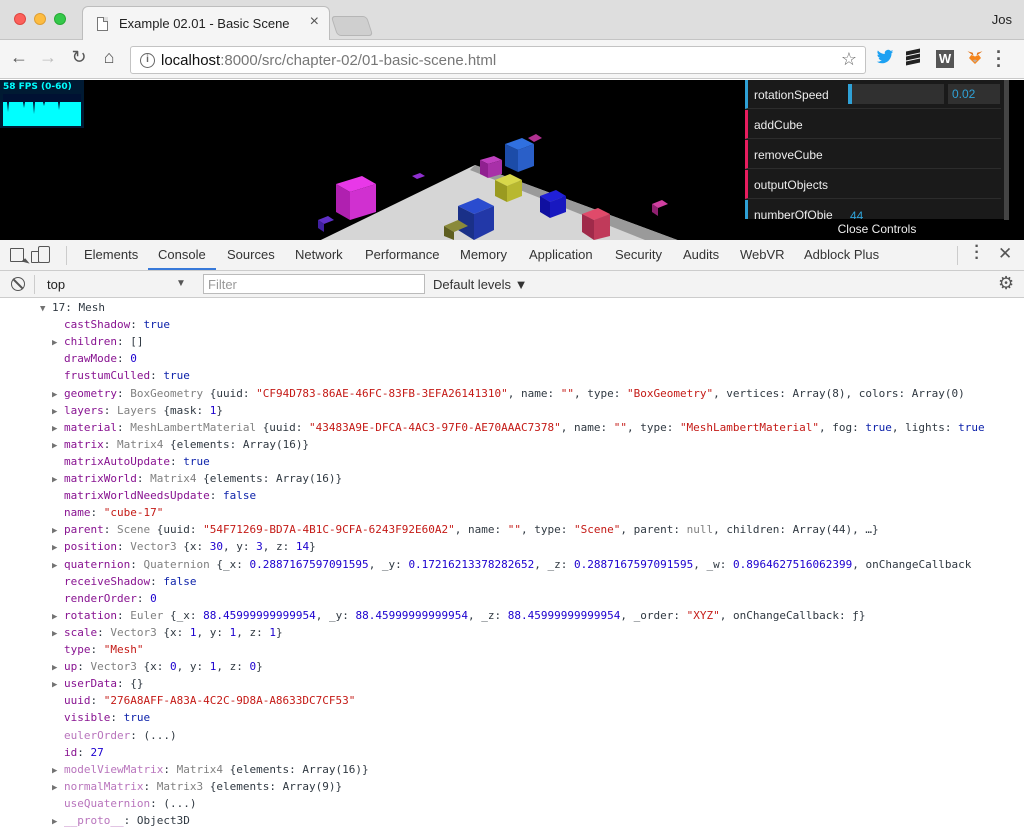  I want to click on console-token: }, so click(219, 410).